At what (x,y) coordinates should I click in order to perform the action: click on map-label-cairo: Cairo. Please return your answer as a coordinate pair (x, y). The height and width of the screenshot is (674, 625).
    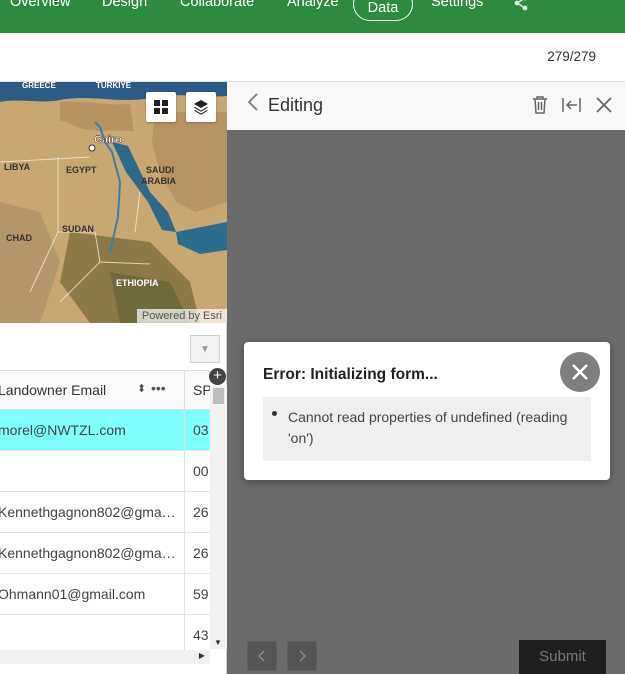
    Looking at the image, I should click on (108, 140).